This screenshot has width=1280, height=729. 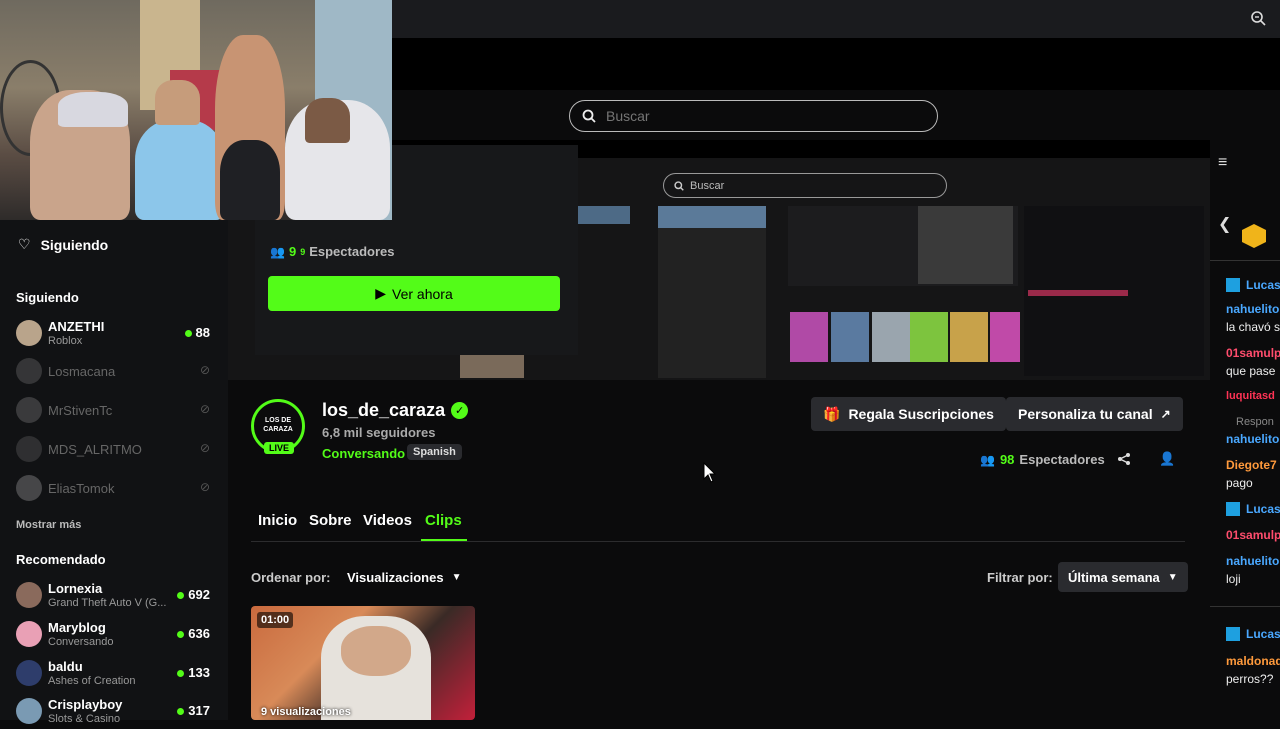 What do you see at coordinates (395, 410) in the screenshot?
I see `channel-name: los_de_caraza ✓` at bounding box center [395, 410].